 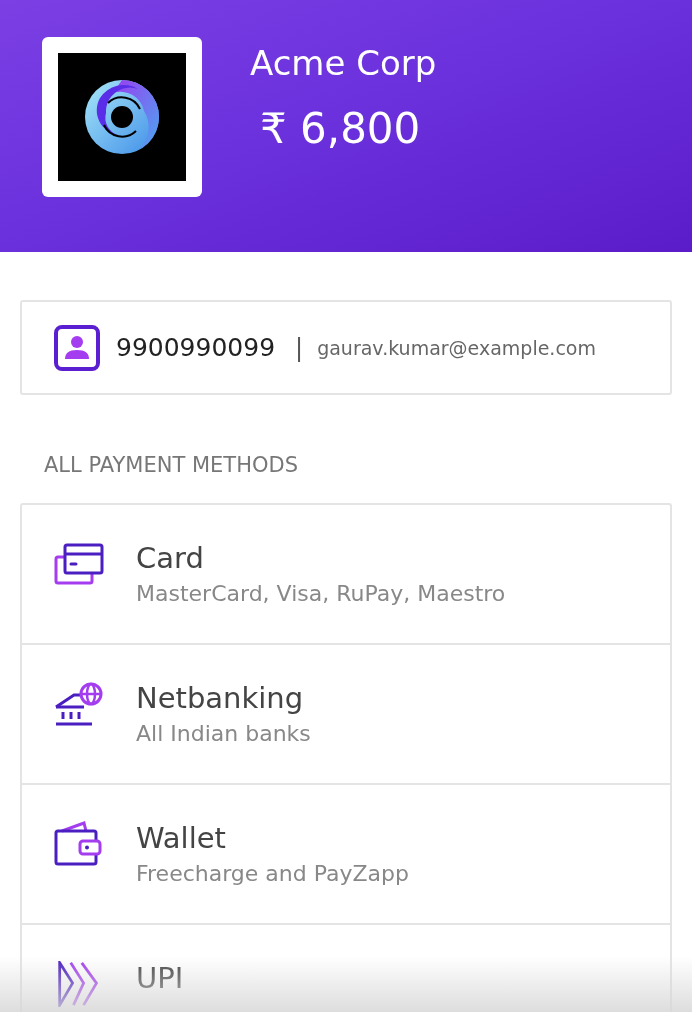 I want to click on email: gaurav.kumar@example.com, so click(x=456, y=347).